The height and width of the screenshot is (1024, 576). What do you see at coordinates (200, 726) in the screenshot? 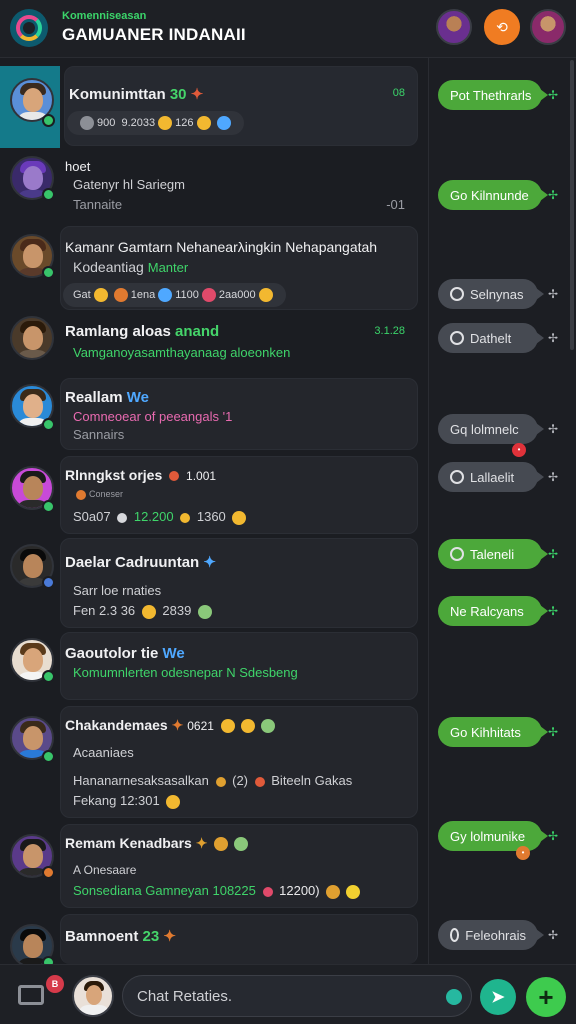
I see `chat-name-tag: 0621` at bounding box center [200, 726].